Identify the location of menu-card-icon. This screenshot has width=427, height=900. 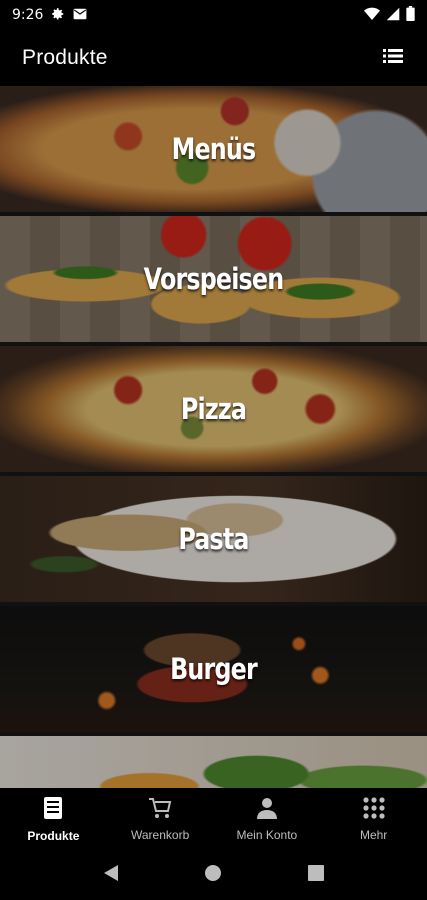
(53, 810).